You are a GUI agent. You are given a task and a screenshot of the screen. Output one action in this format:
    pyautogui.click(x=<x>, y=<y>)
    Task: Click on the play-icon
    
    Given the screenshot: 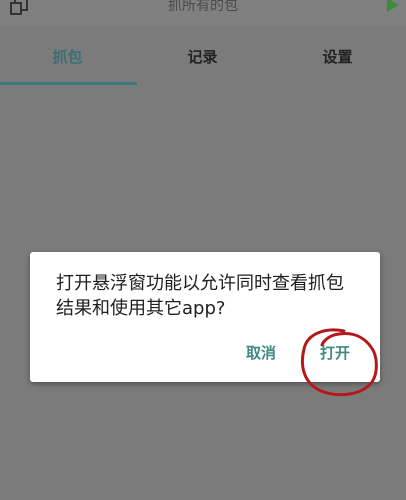 What is the action you would take?
    pyautogui.click(x=393, y=6)
    